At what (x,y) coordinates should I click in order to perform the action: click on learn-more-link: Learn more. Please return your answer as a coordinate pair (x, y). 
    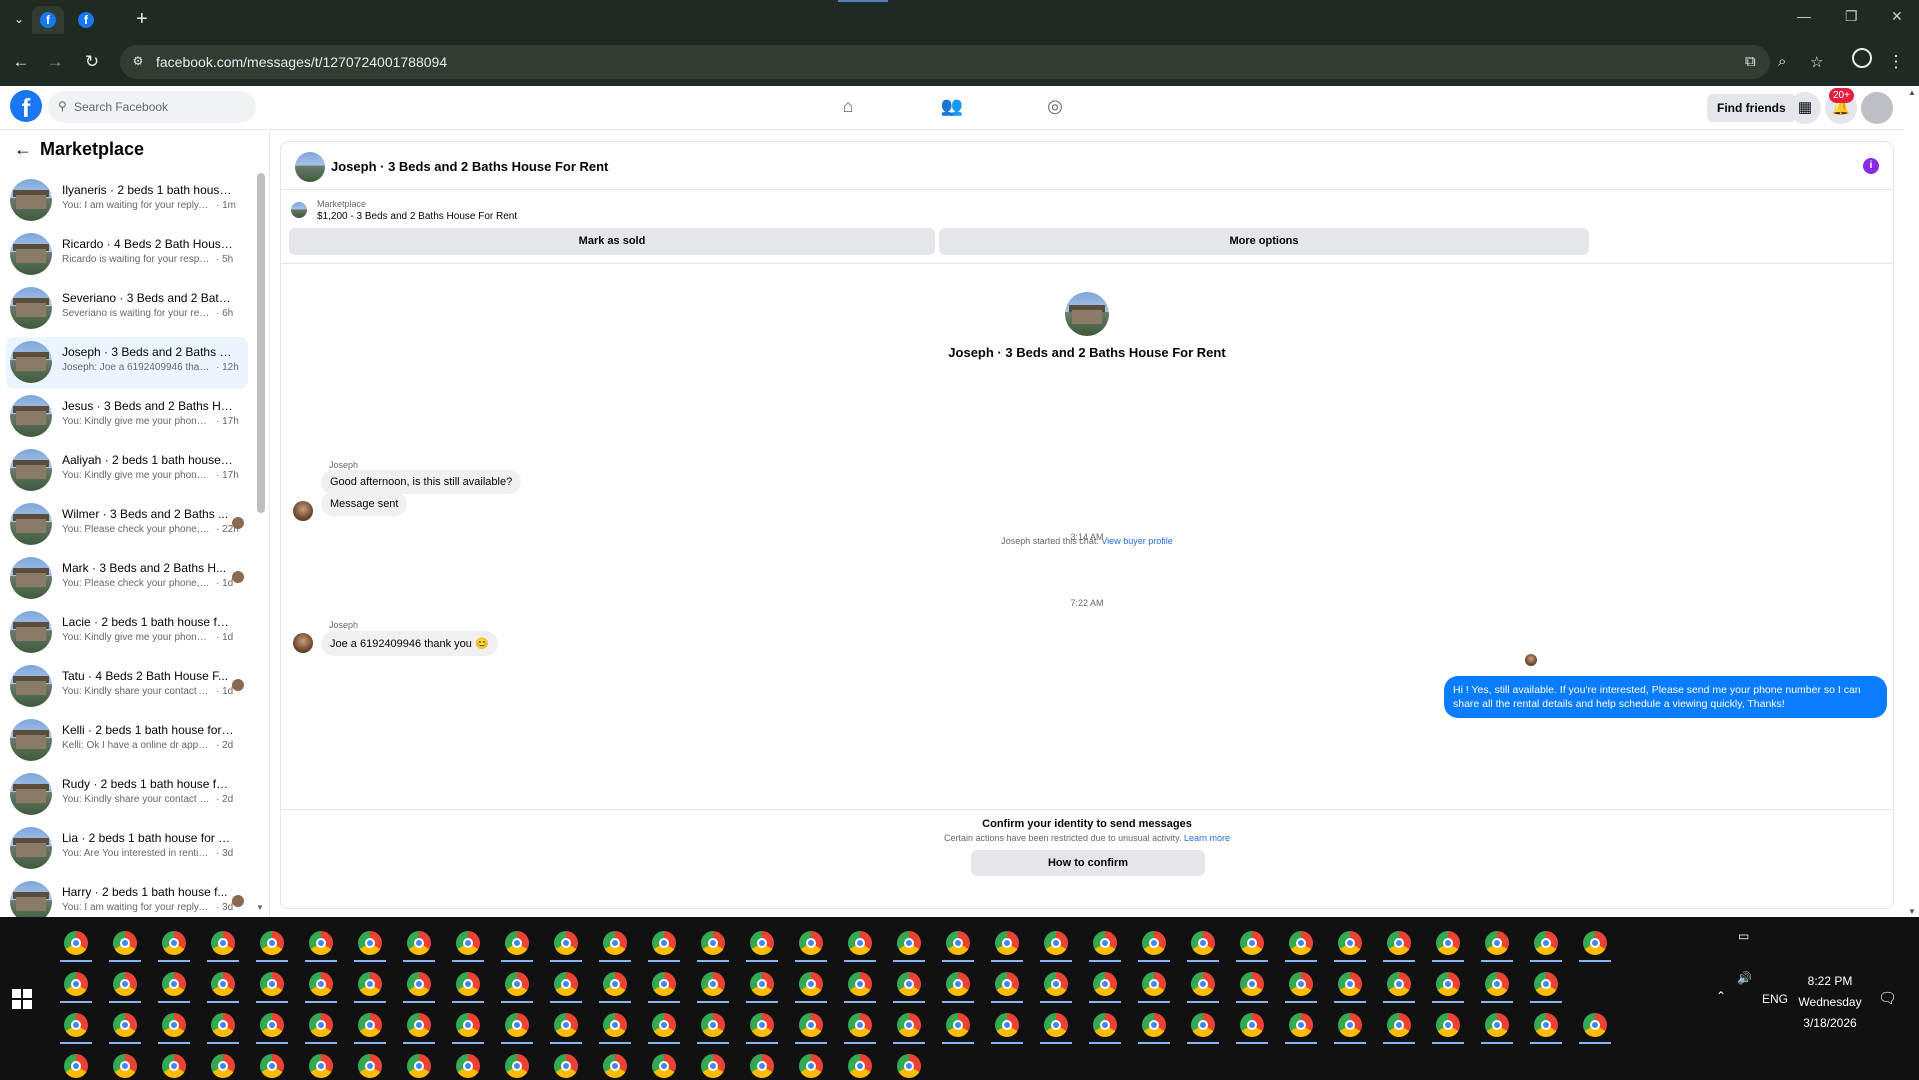
    Looking at the image, I should click on (1207, 838).